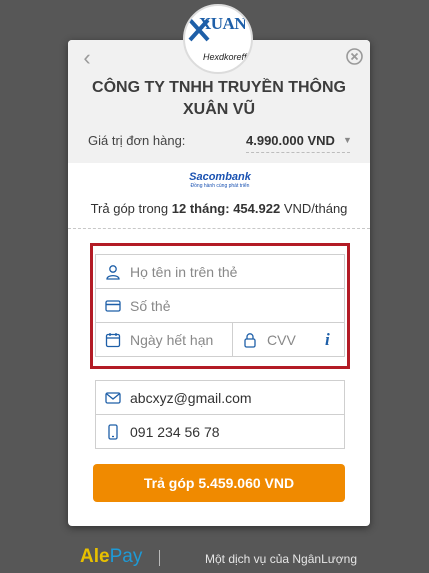 The height and width of the screenshot is (573, 429). Describe the element at coordinates (113, 306) in the screenshot. I see `credit-card-icon` at that location.